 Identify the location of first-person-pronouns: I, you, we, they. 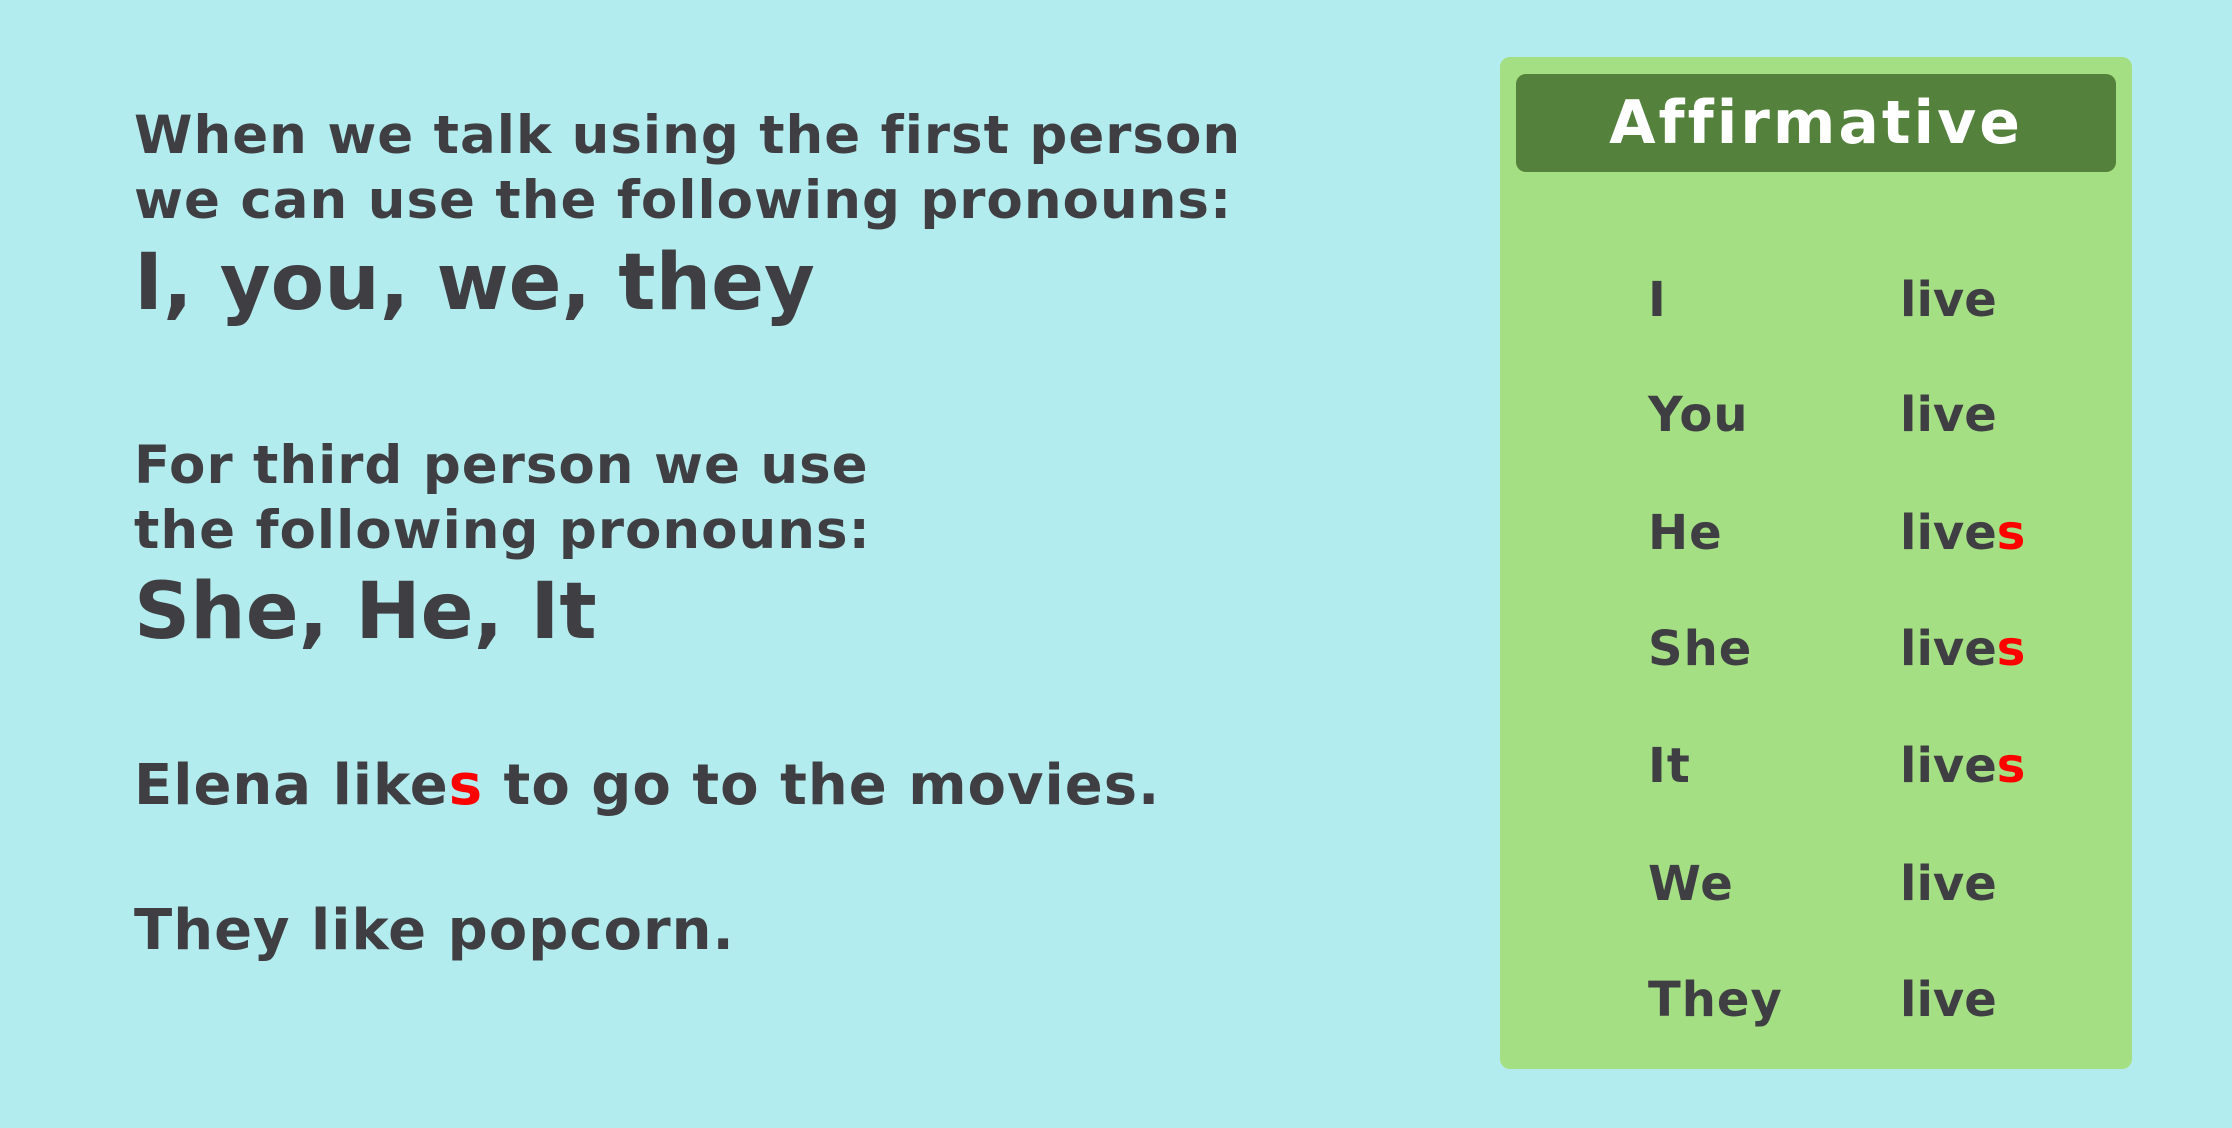
(474, 283).